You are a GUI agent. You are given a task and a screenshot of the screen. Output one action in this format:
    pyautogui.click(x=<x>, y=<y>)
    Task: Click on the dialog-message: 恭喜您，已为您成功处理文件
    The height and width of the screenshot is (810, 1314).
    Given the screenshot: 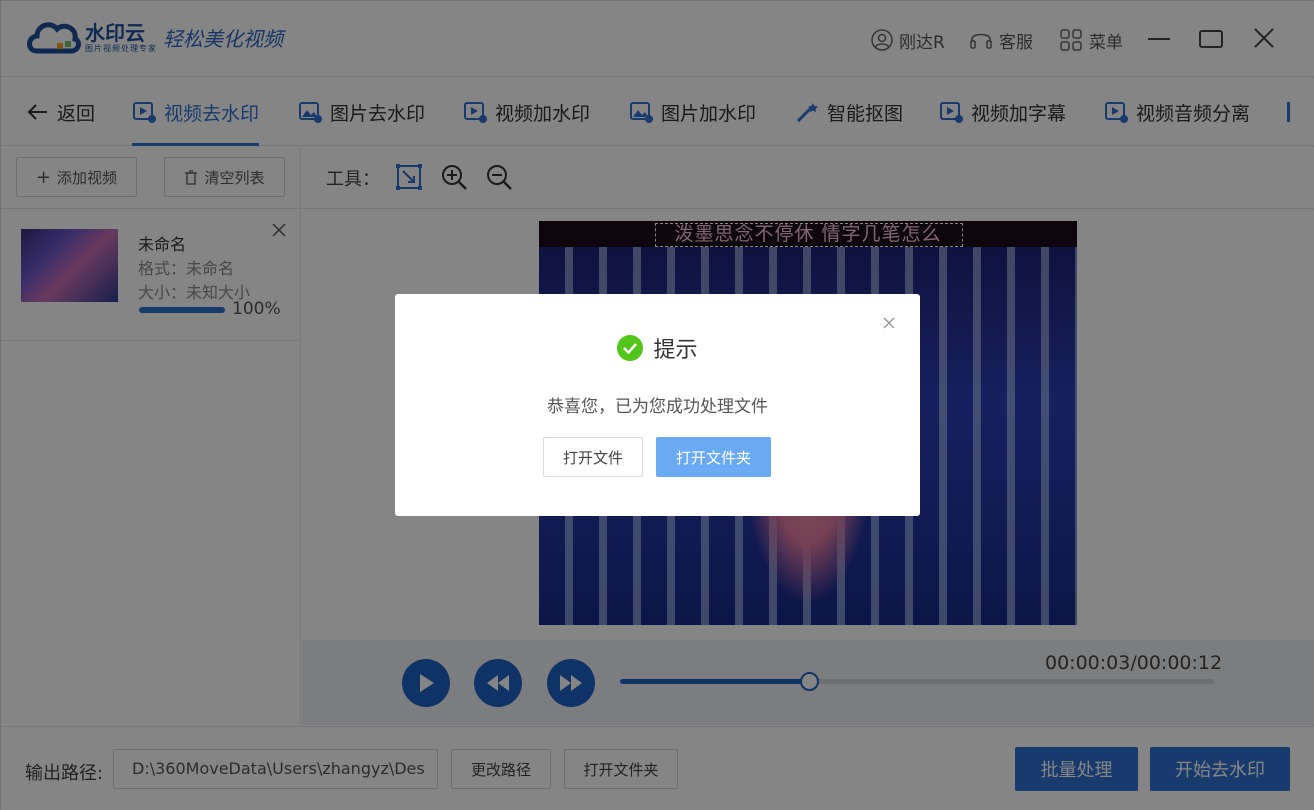 What is the action you would take?
    pyautogui.click(x=657, y=407)
    